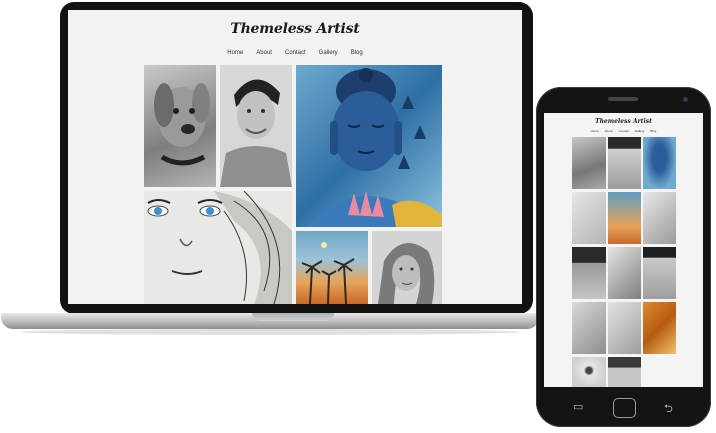  Describe the element at coordinates (668, 409) in the screenshot. I see `back-icon: ⮌` at that location.